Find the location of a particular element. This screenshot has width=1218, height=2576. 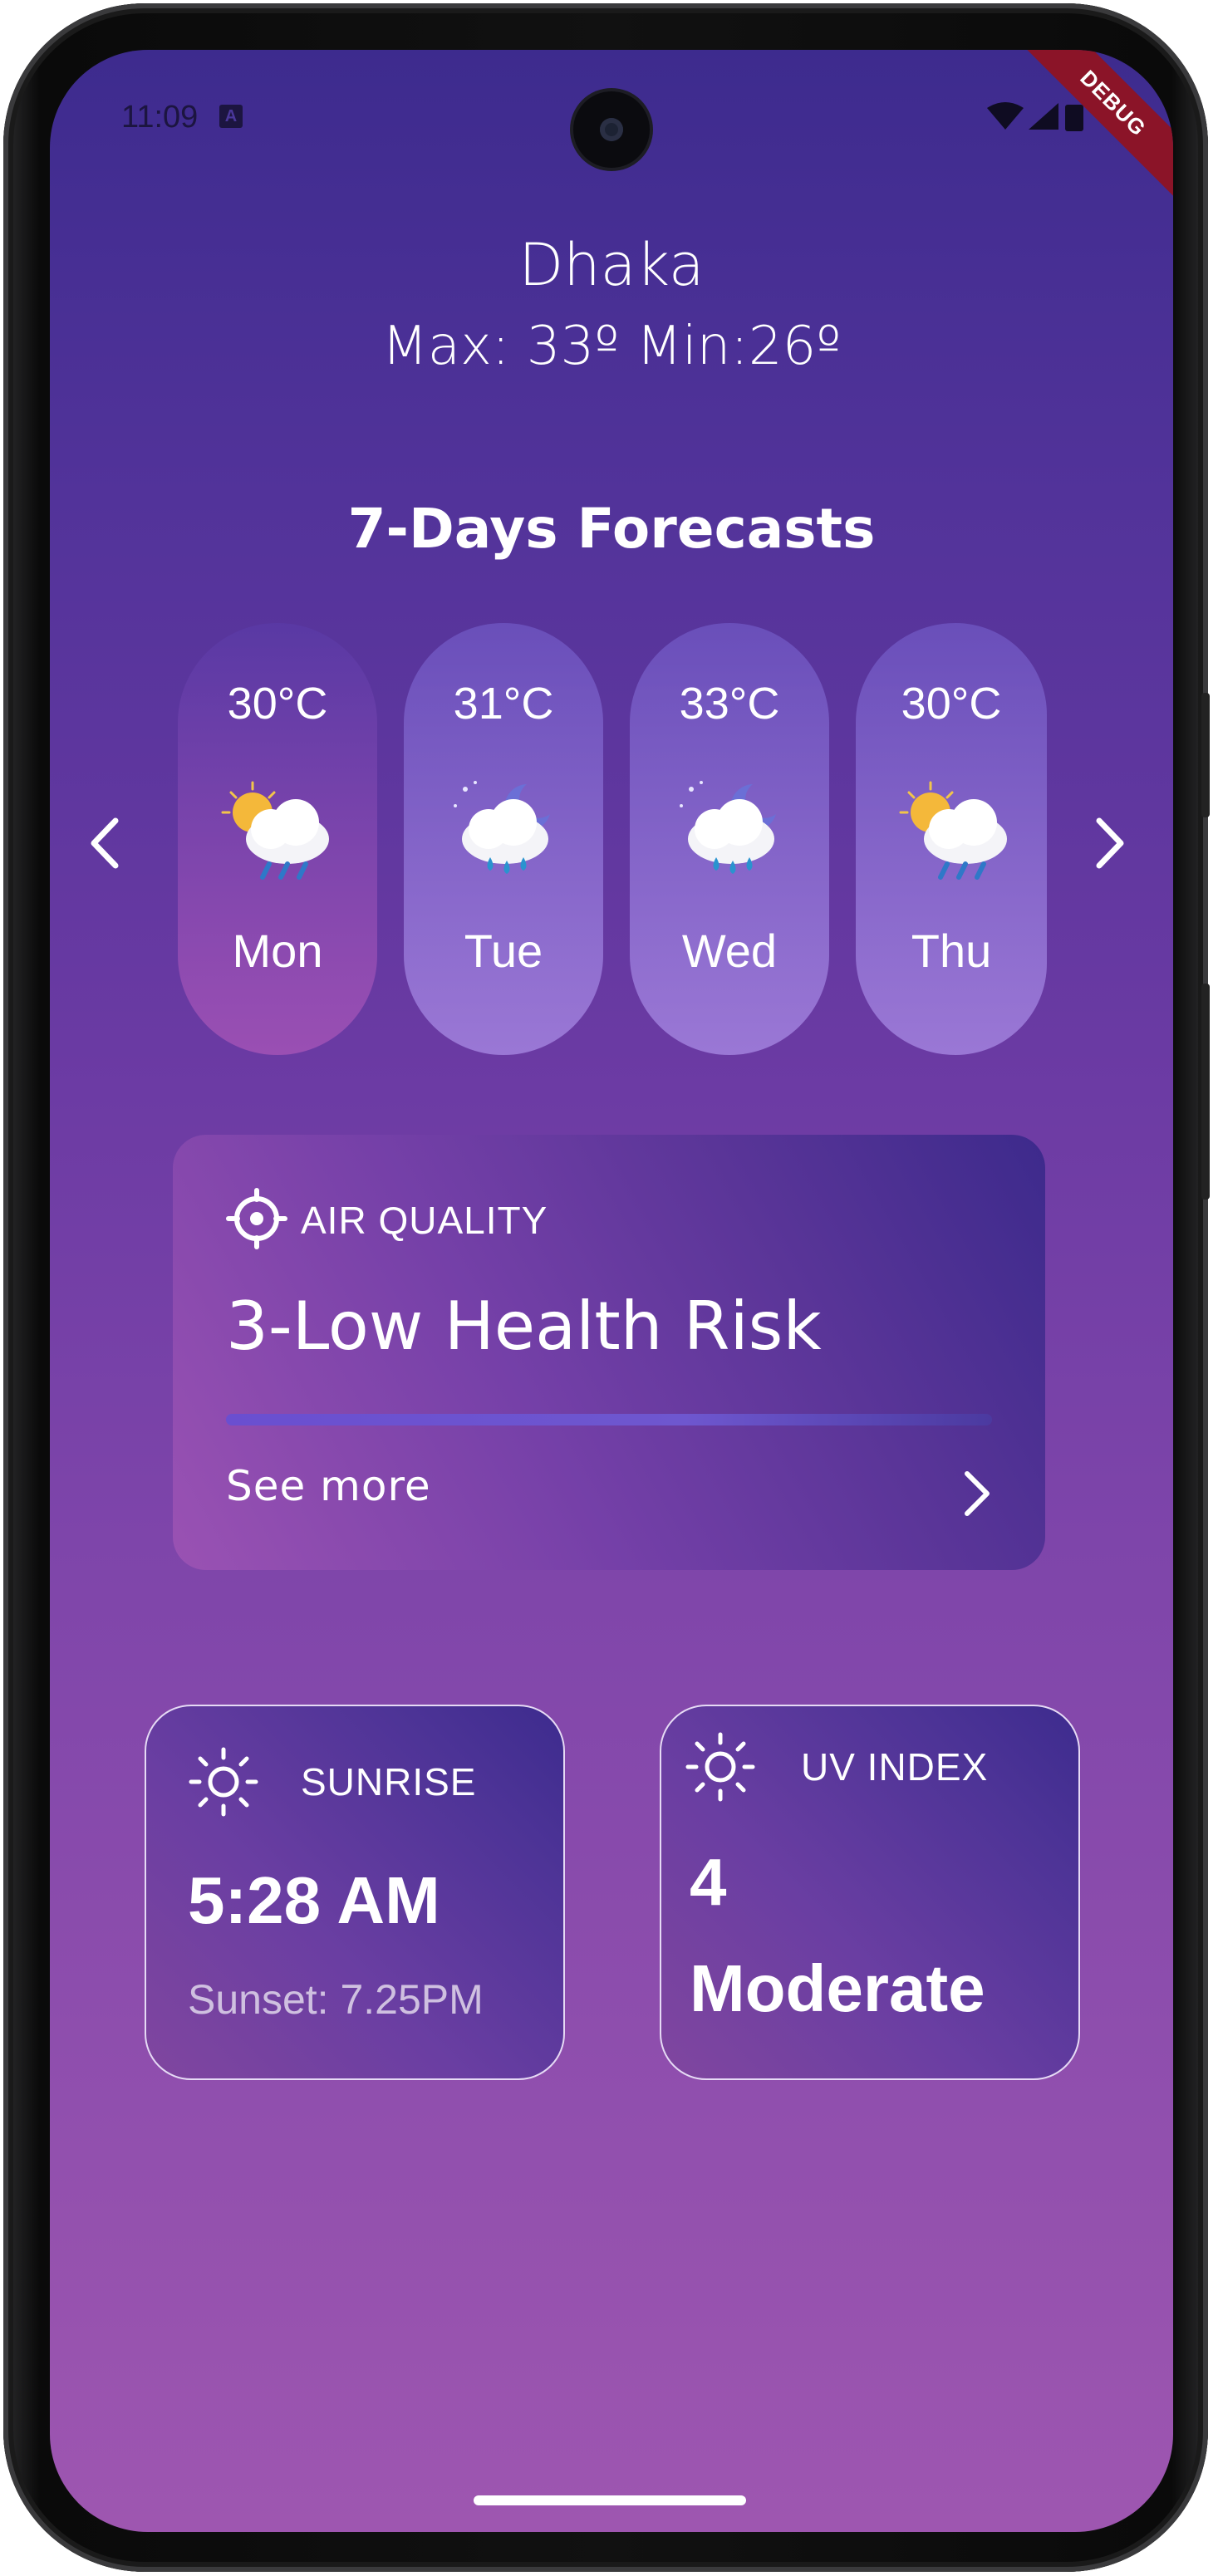

uv-index-level: Moderate is located at coordinates (837, 1988).